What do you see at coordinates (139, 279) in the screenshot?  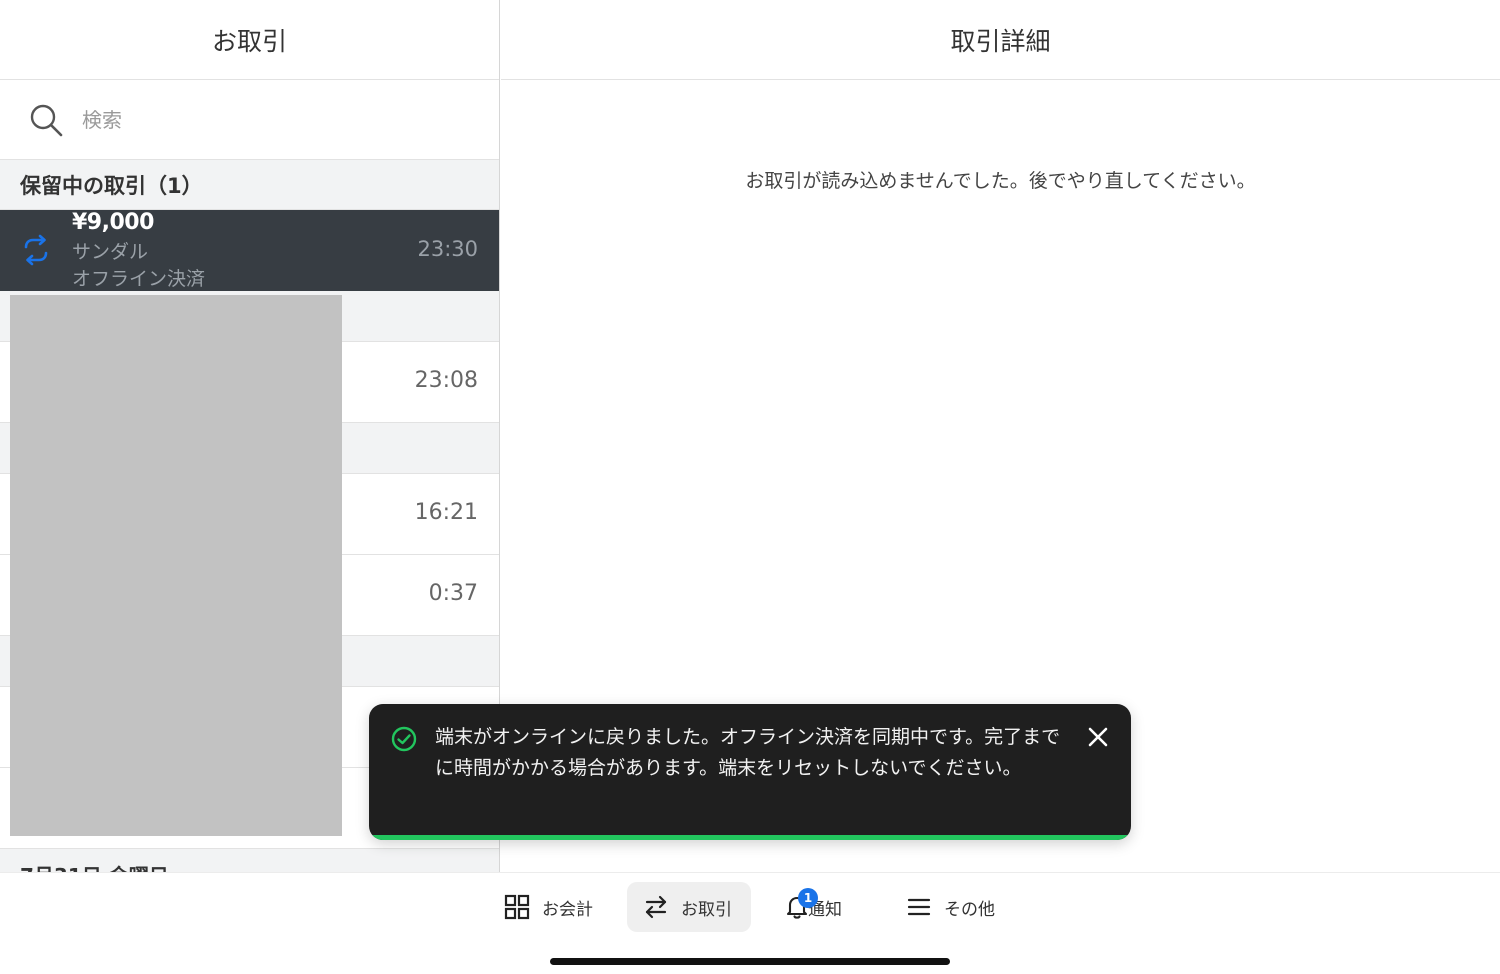 I see `pending-status: オフライン決済` at bounding box center [139, 279].